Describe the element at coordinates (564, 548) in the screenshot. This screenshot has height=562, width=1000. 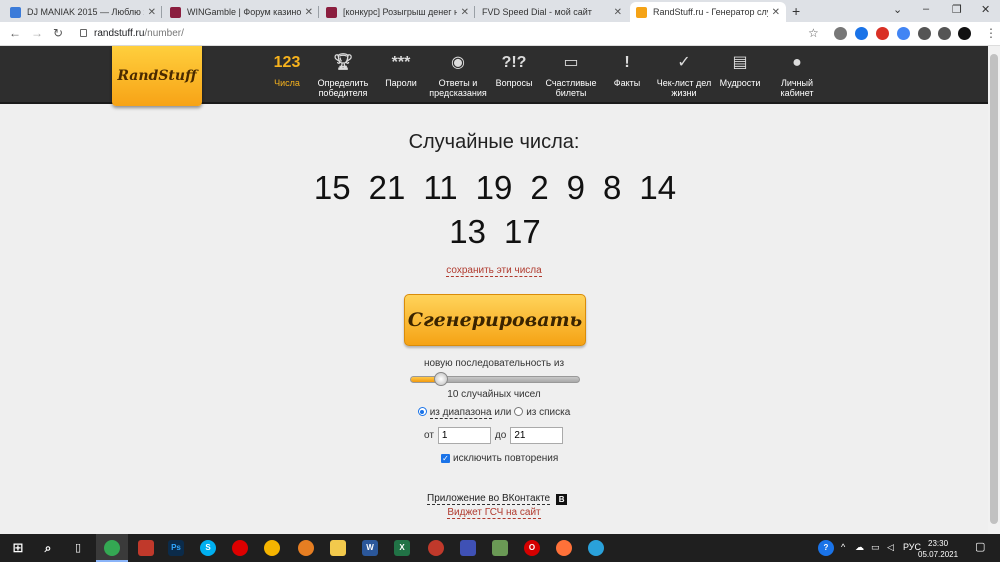
I see `firefox-icon` at that location.